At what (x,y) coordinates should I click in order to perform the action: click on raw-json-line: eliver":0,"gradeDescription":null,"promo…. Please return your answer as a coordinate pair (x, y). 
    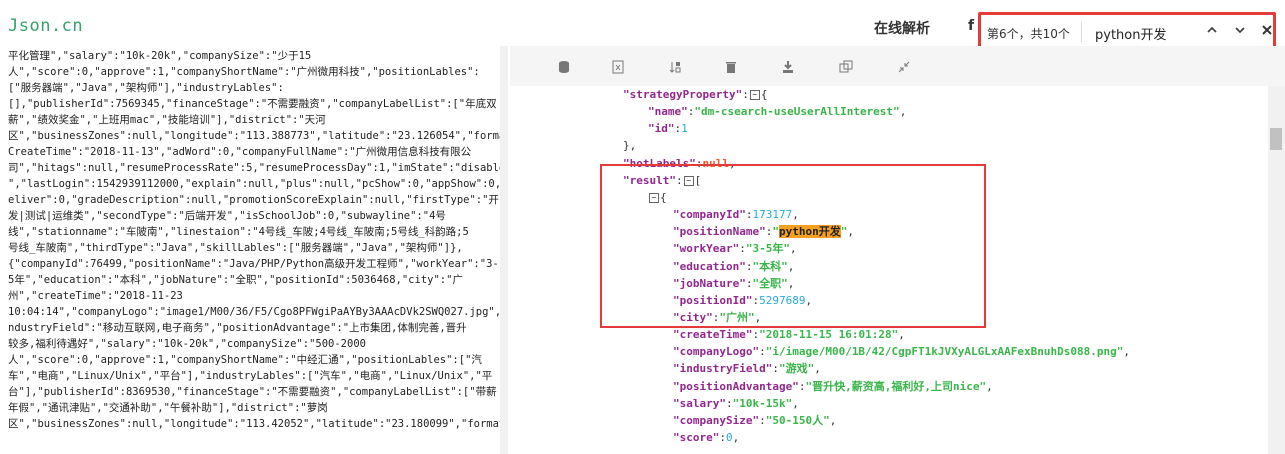
    Looking at the image, I should click on (253, 200).